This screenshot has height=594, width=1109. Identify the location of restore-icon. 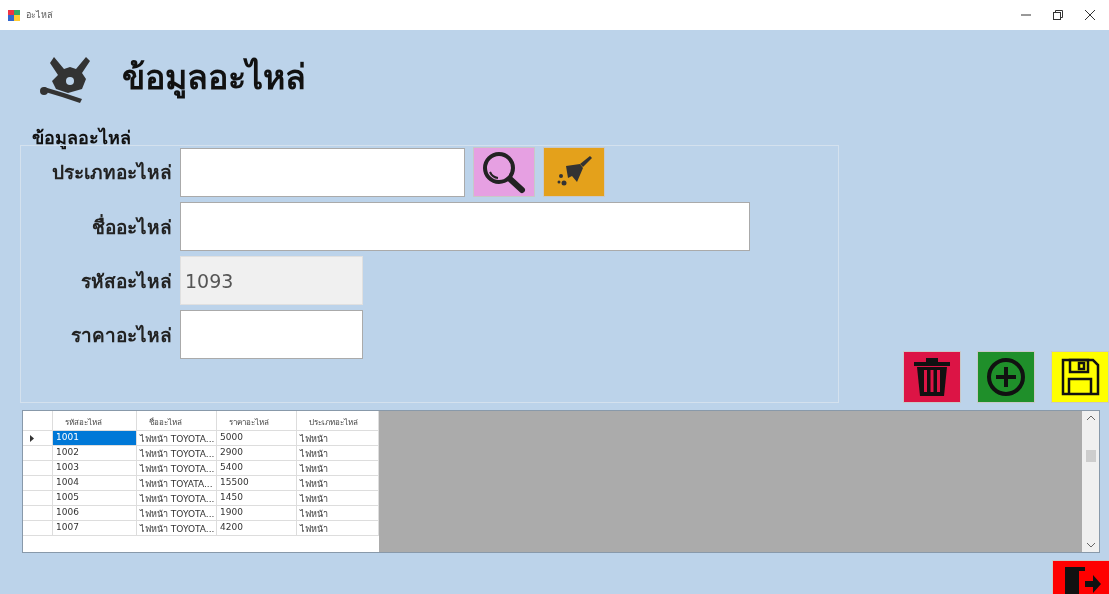
(1058, 15).